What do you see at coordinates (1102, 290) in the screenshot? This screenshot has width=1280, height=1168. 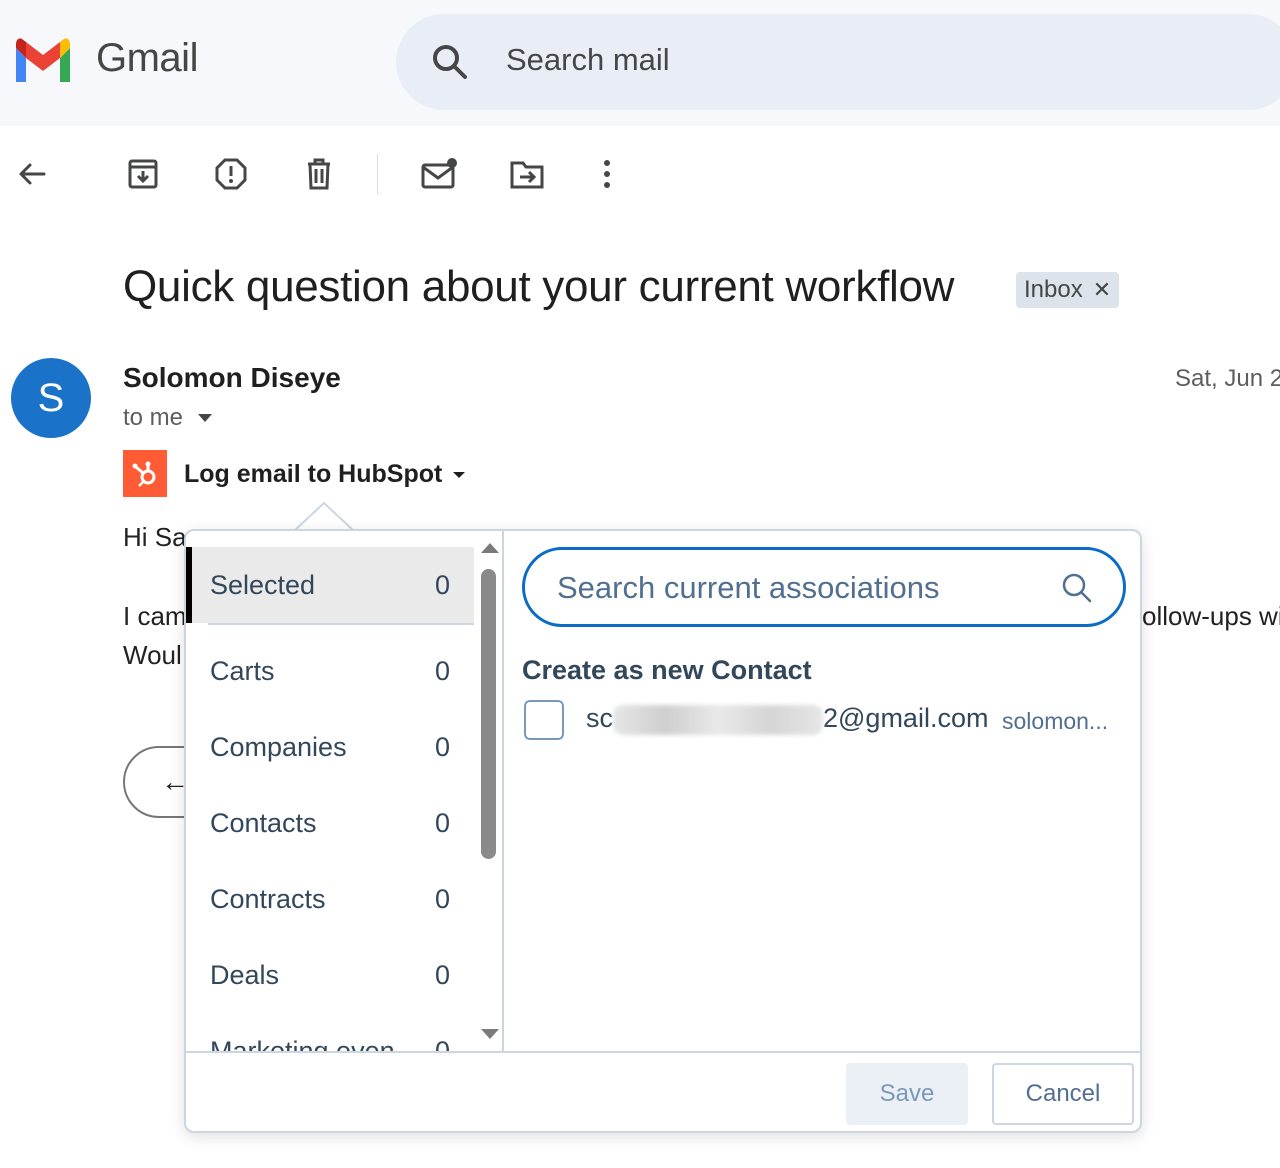 I see `remove-label-icon: ✕` at bounding box center [1102, 290].